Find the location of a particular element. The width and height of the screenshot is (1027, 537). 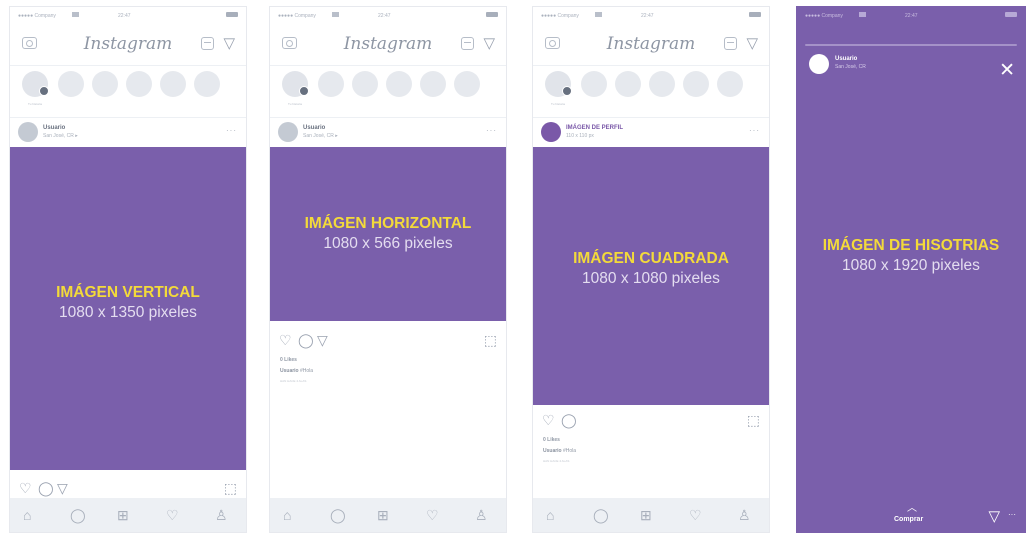

story-progress-bar is located at coordinates (911, 45).